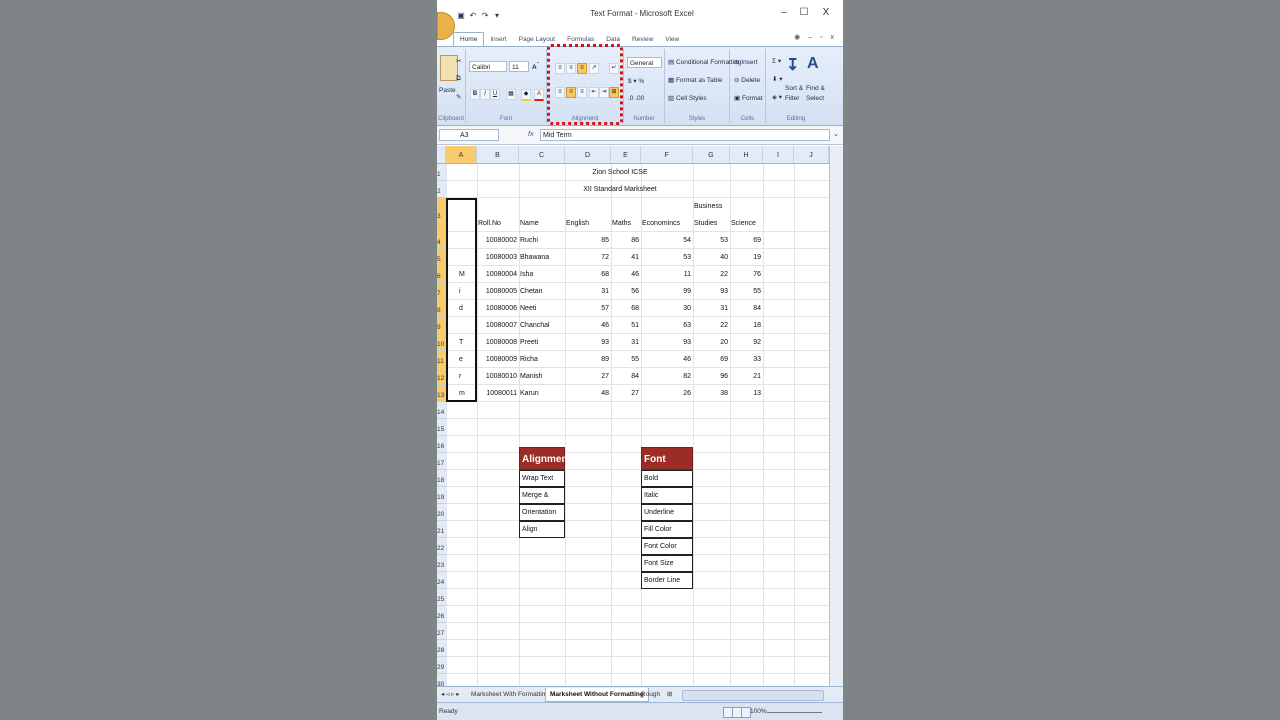 The image size is (1280, 720). I want to click on row-header-29: 29, so click(441, 665).